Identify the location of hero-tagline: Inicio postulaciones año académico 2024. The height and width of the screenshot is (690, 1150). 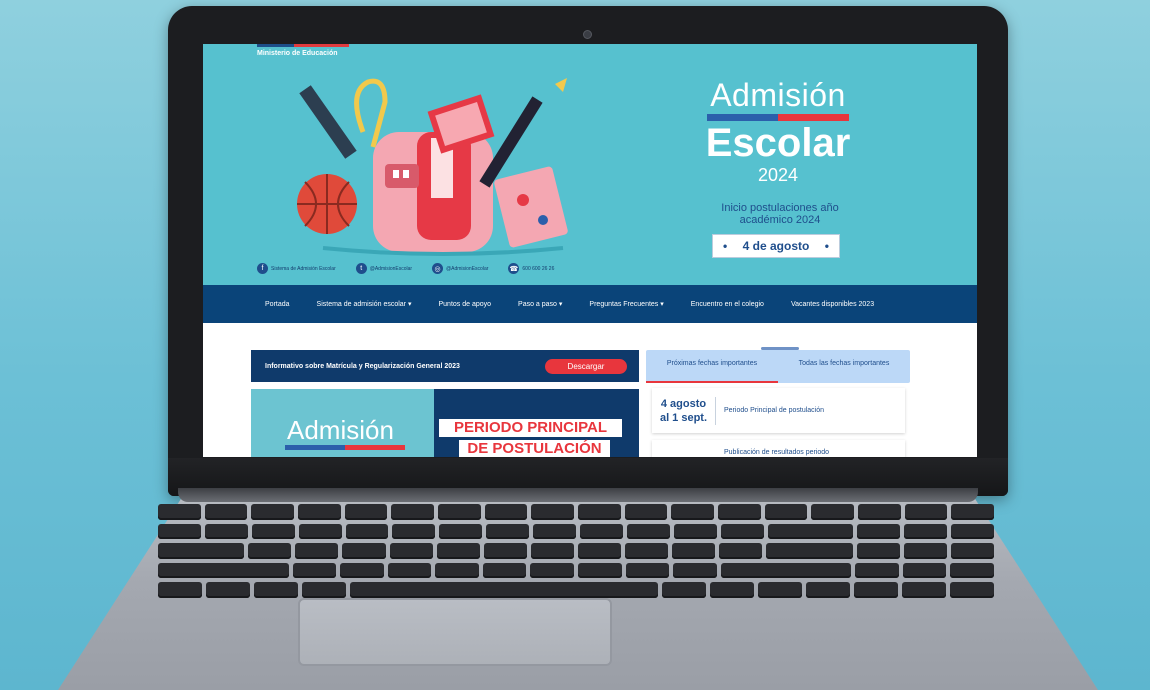
(780, 214).